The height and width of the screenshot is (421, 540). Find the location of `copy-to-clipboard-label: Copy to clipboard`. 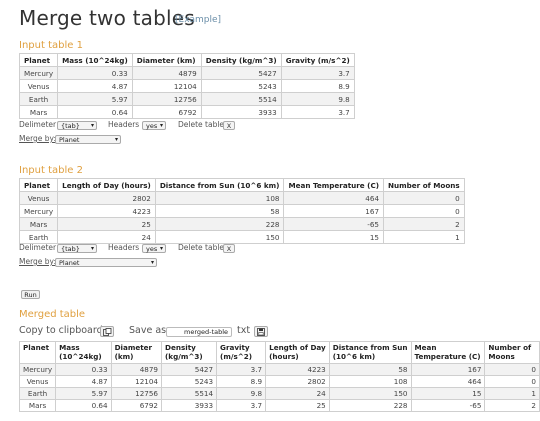

copy-to-clipboard-label: Copy to clipboard is located at coordinates (61, 330).